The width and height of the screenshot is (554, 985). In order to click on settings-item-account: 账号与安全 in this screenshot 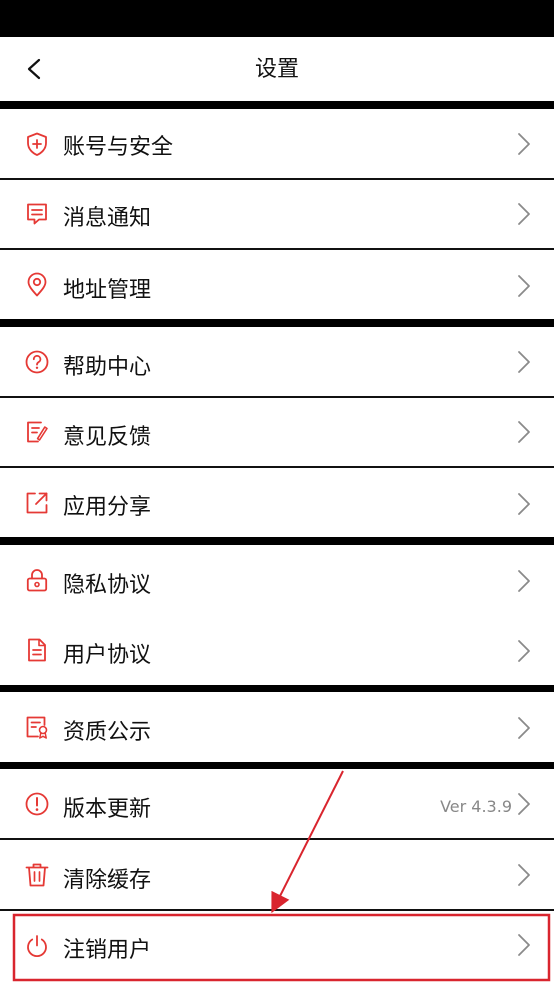, I will do `click(277, 143)`.